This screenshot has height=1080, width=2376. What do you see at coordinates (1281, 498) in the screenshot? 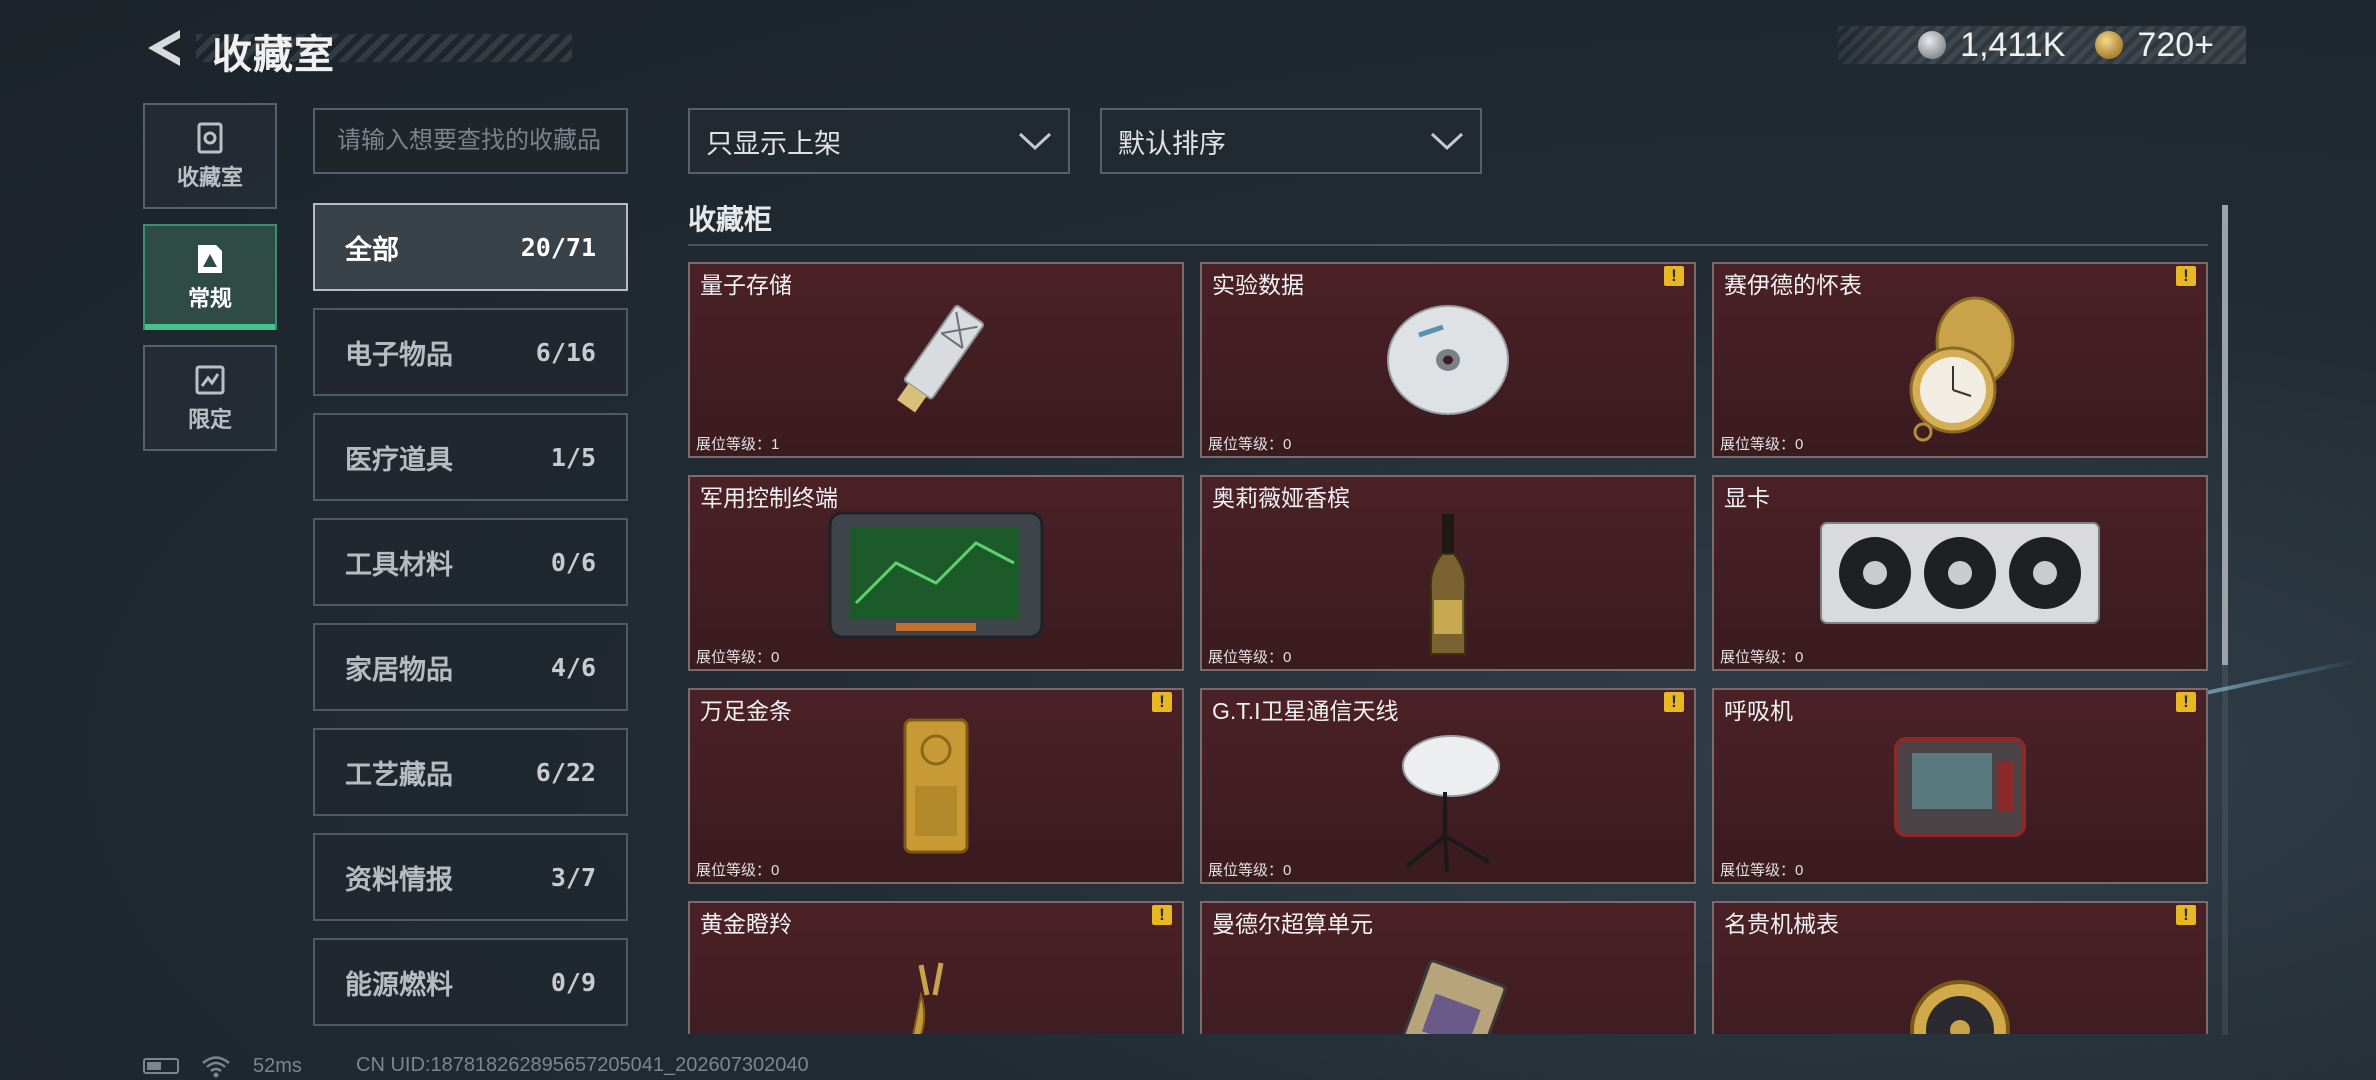
I see `item-name: 奥莉薇娅香槟` at bounding box center [1281, 498].